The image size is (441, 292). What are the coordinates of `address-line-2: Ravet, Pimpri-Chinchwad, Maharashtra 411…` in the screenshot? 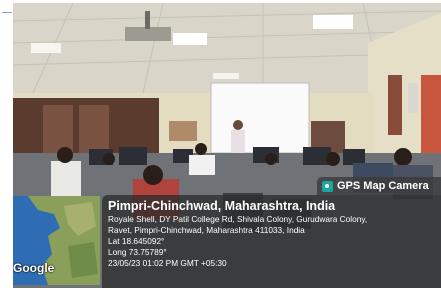 It's located at (206, 230).